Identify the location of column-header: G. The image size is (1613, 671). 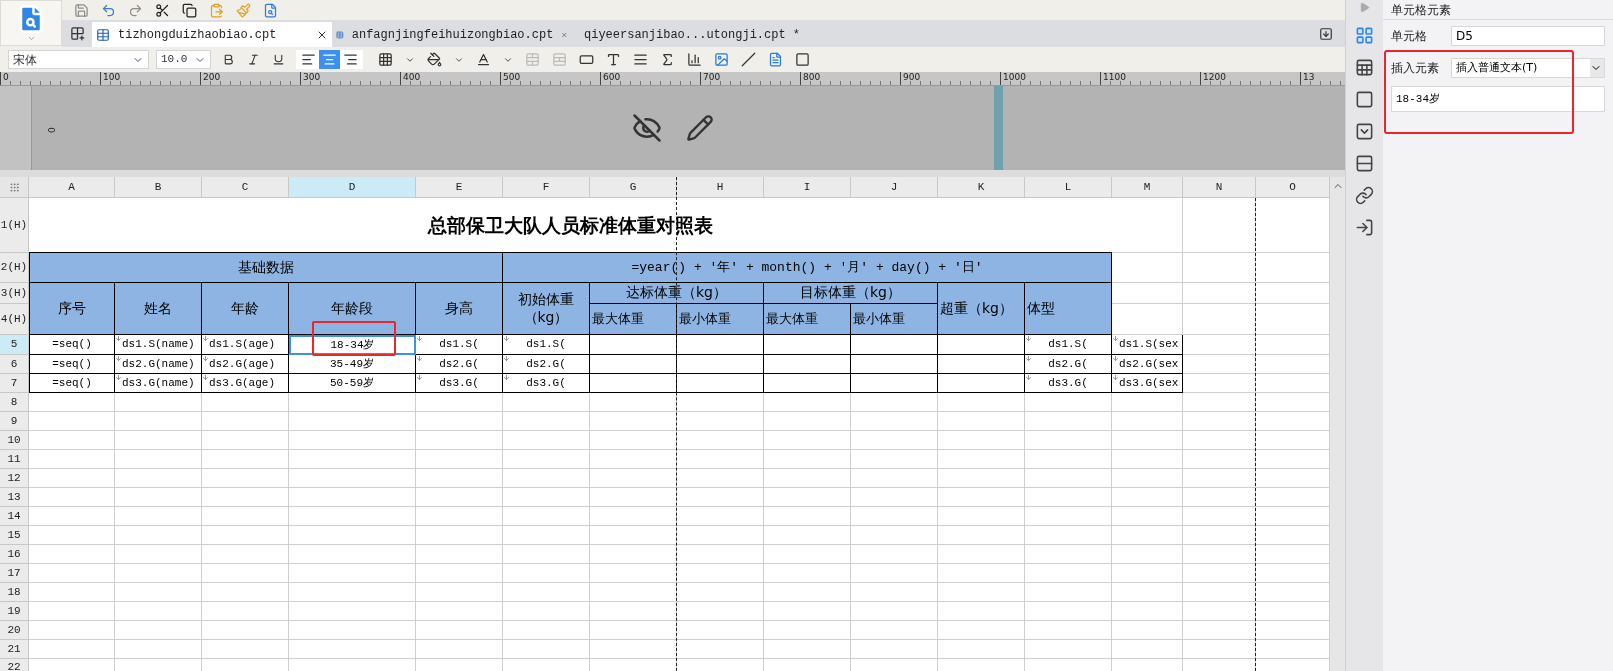
(633, 187).